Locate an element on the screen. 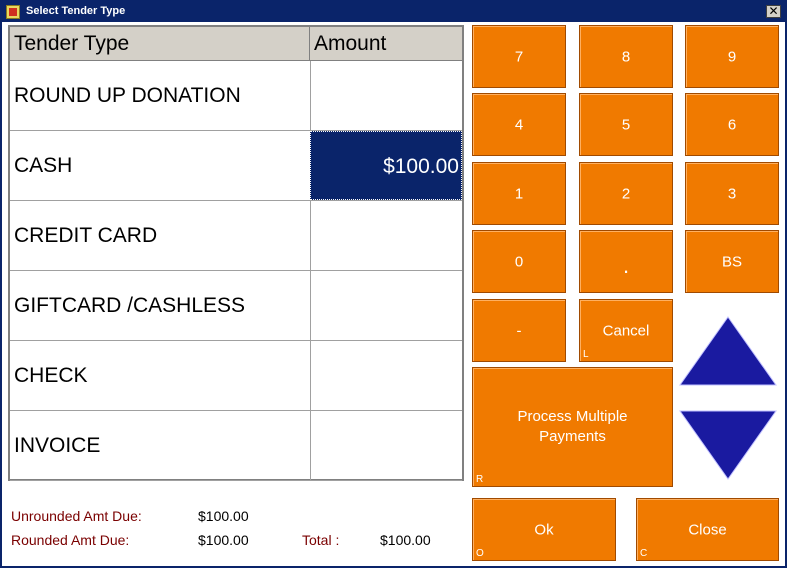  keypad-decimal-button: . is located at coordinates (626, 261).